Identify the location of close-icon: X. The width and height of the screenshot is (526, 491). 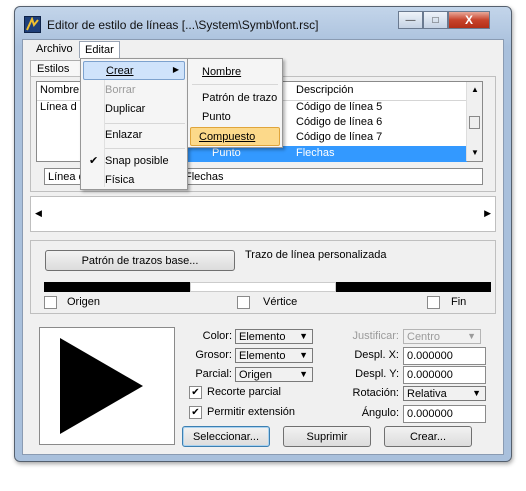
(468, 20).